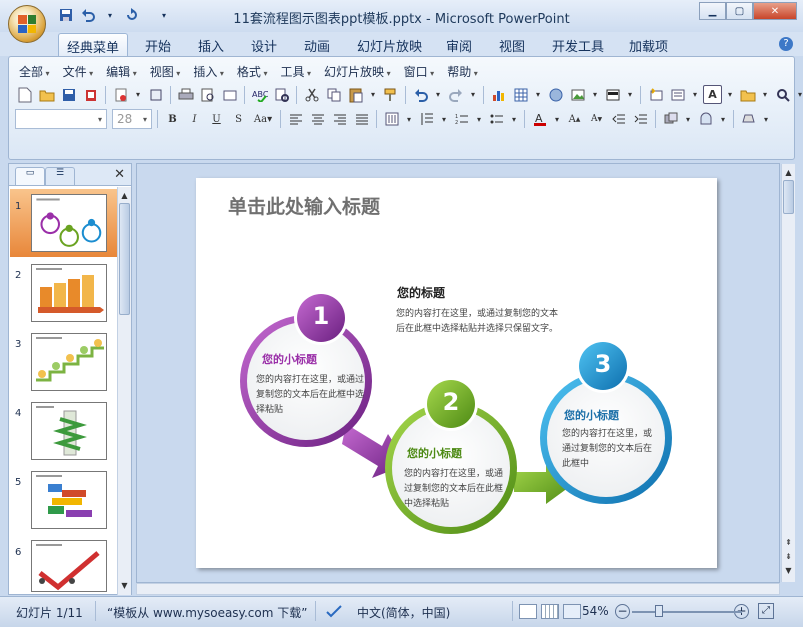 The height and width of the screenshot is (627, 803). What do you see at coordinates (132, 119) in the screenshot?
I see `font-size-combo: 28 ▾` at bounding box center [132, 119].